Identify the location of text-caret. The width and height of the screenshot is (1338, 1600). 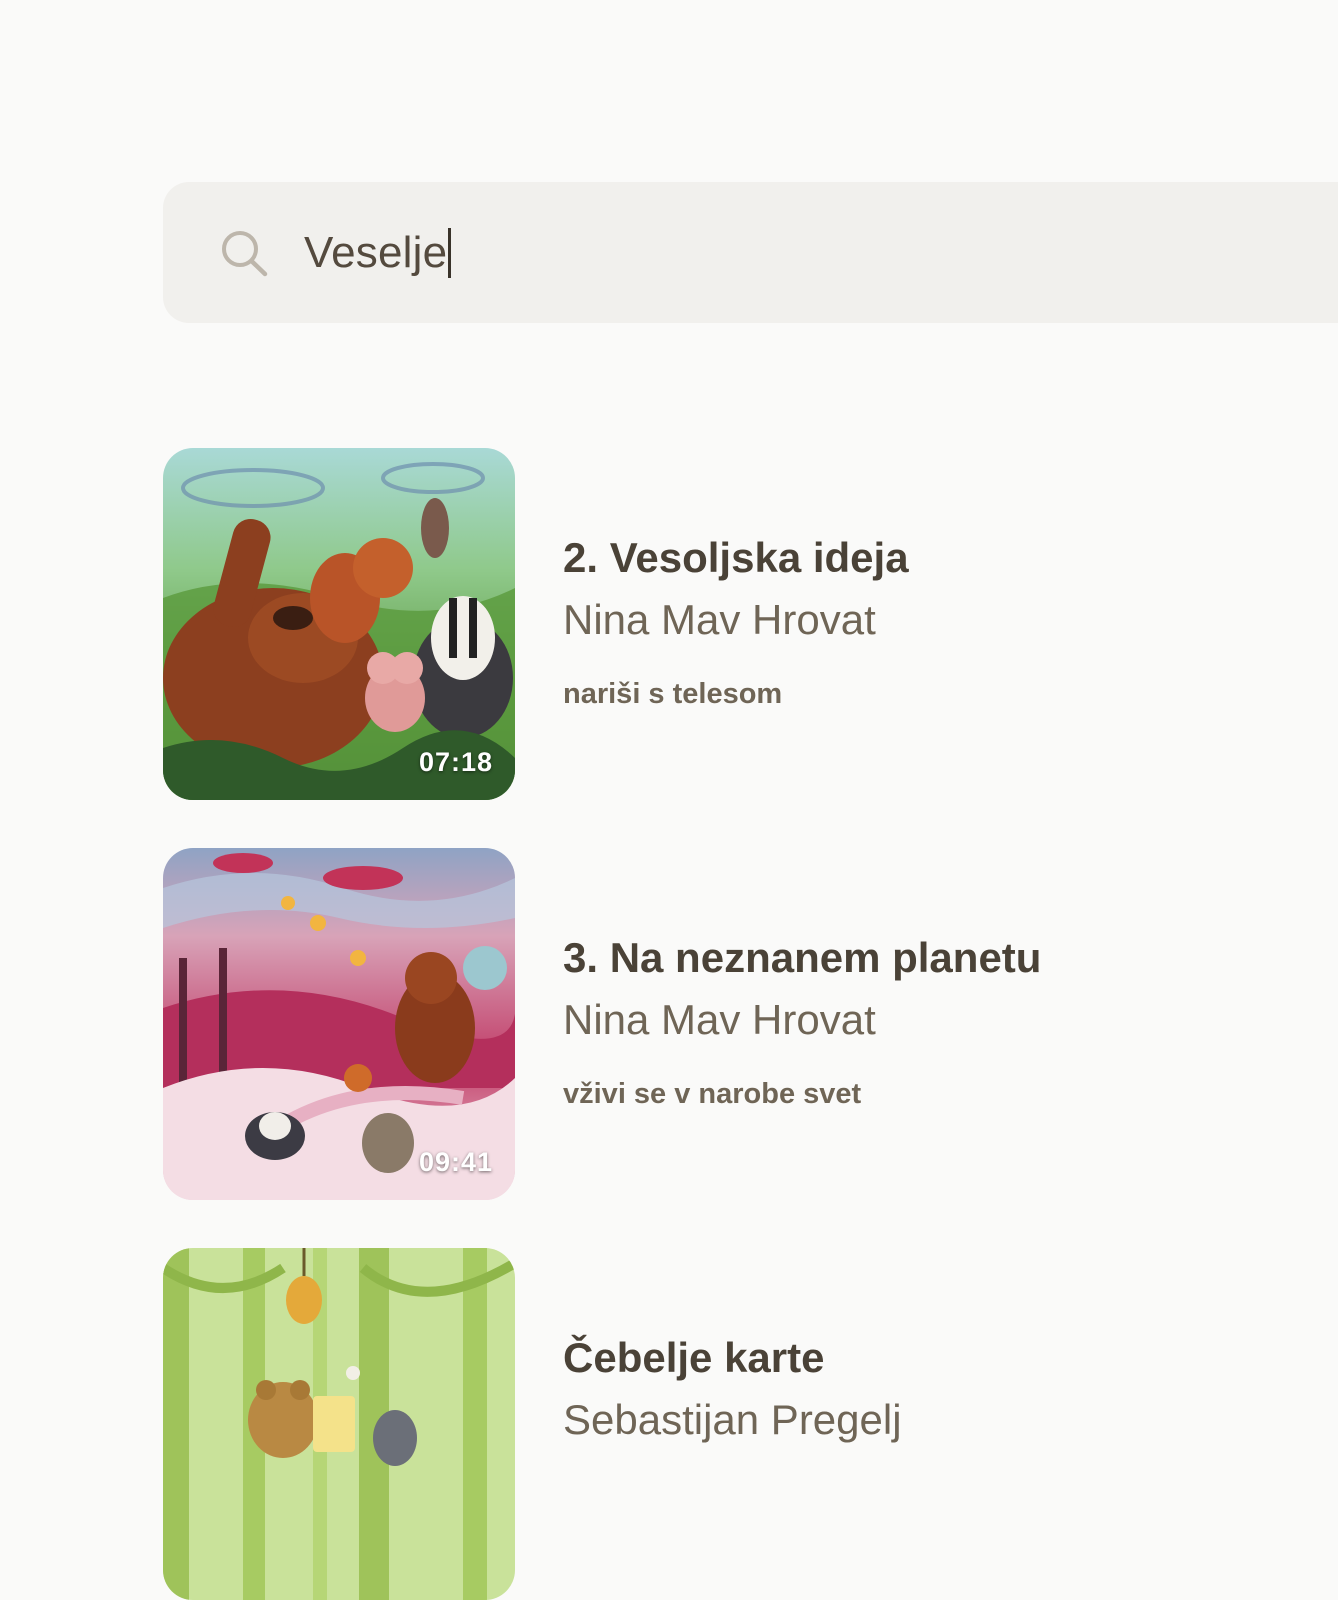
(450, 253).